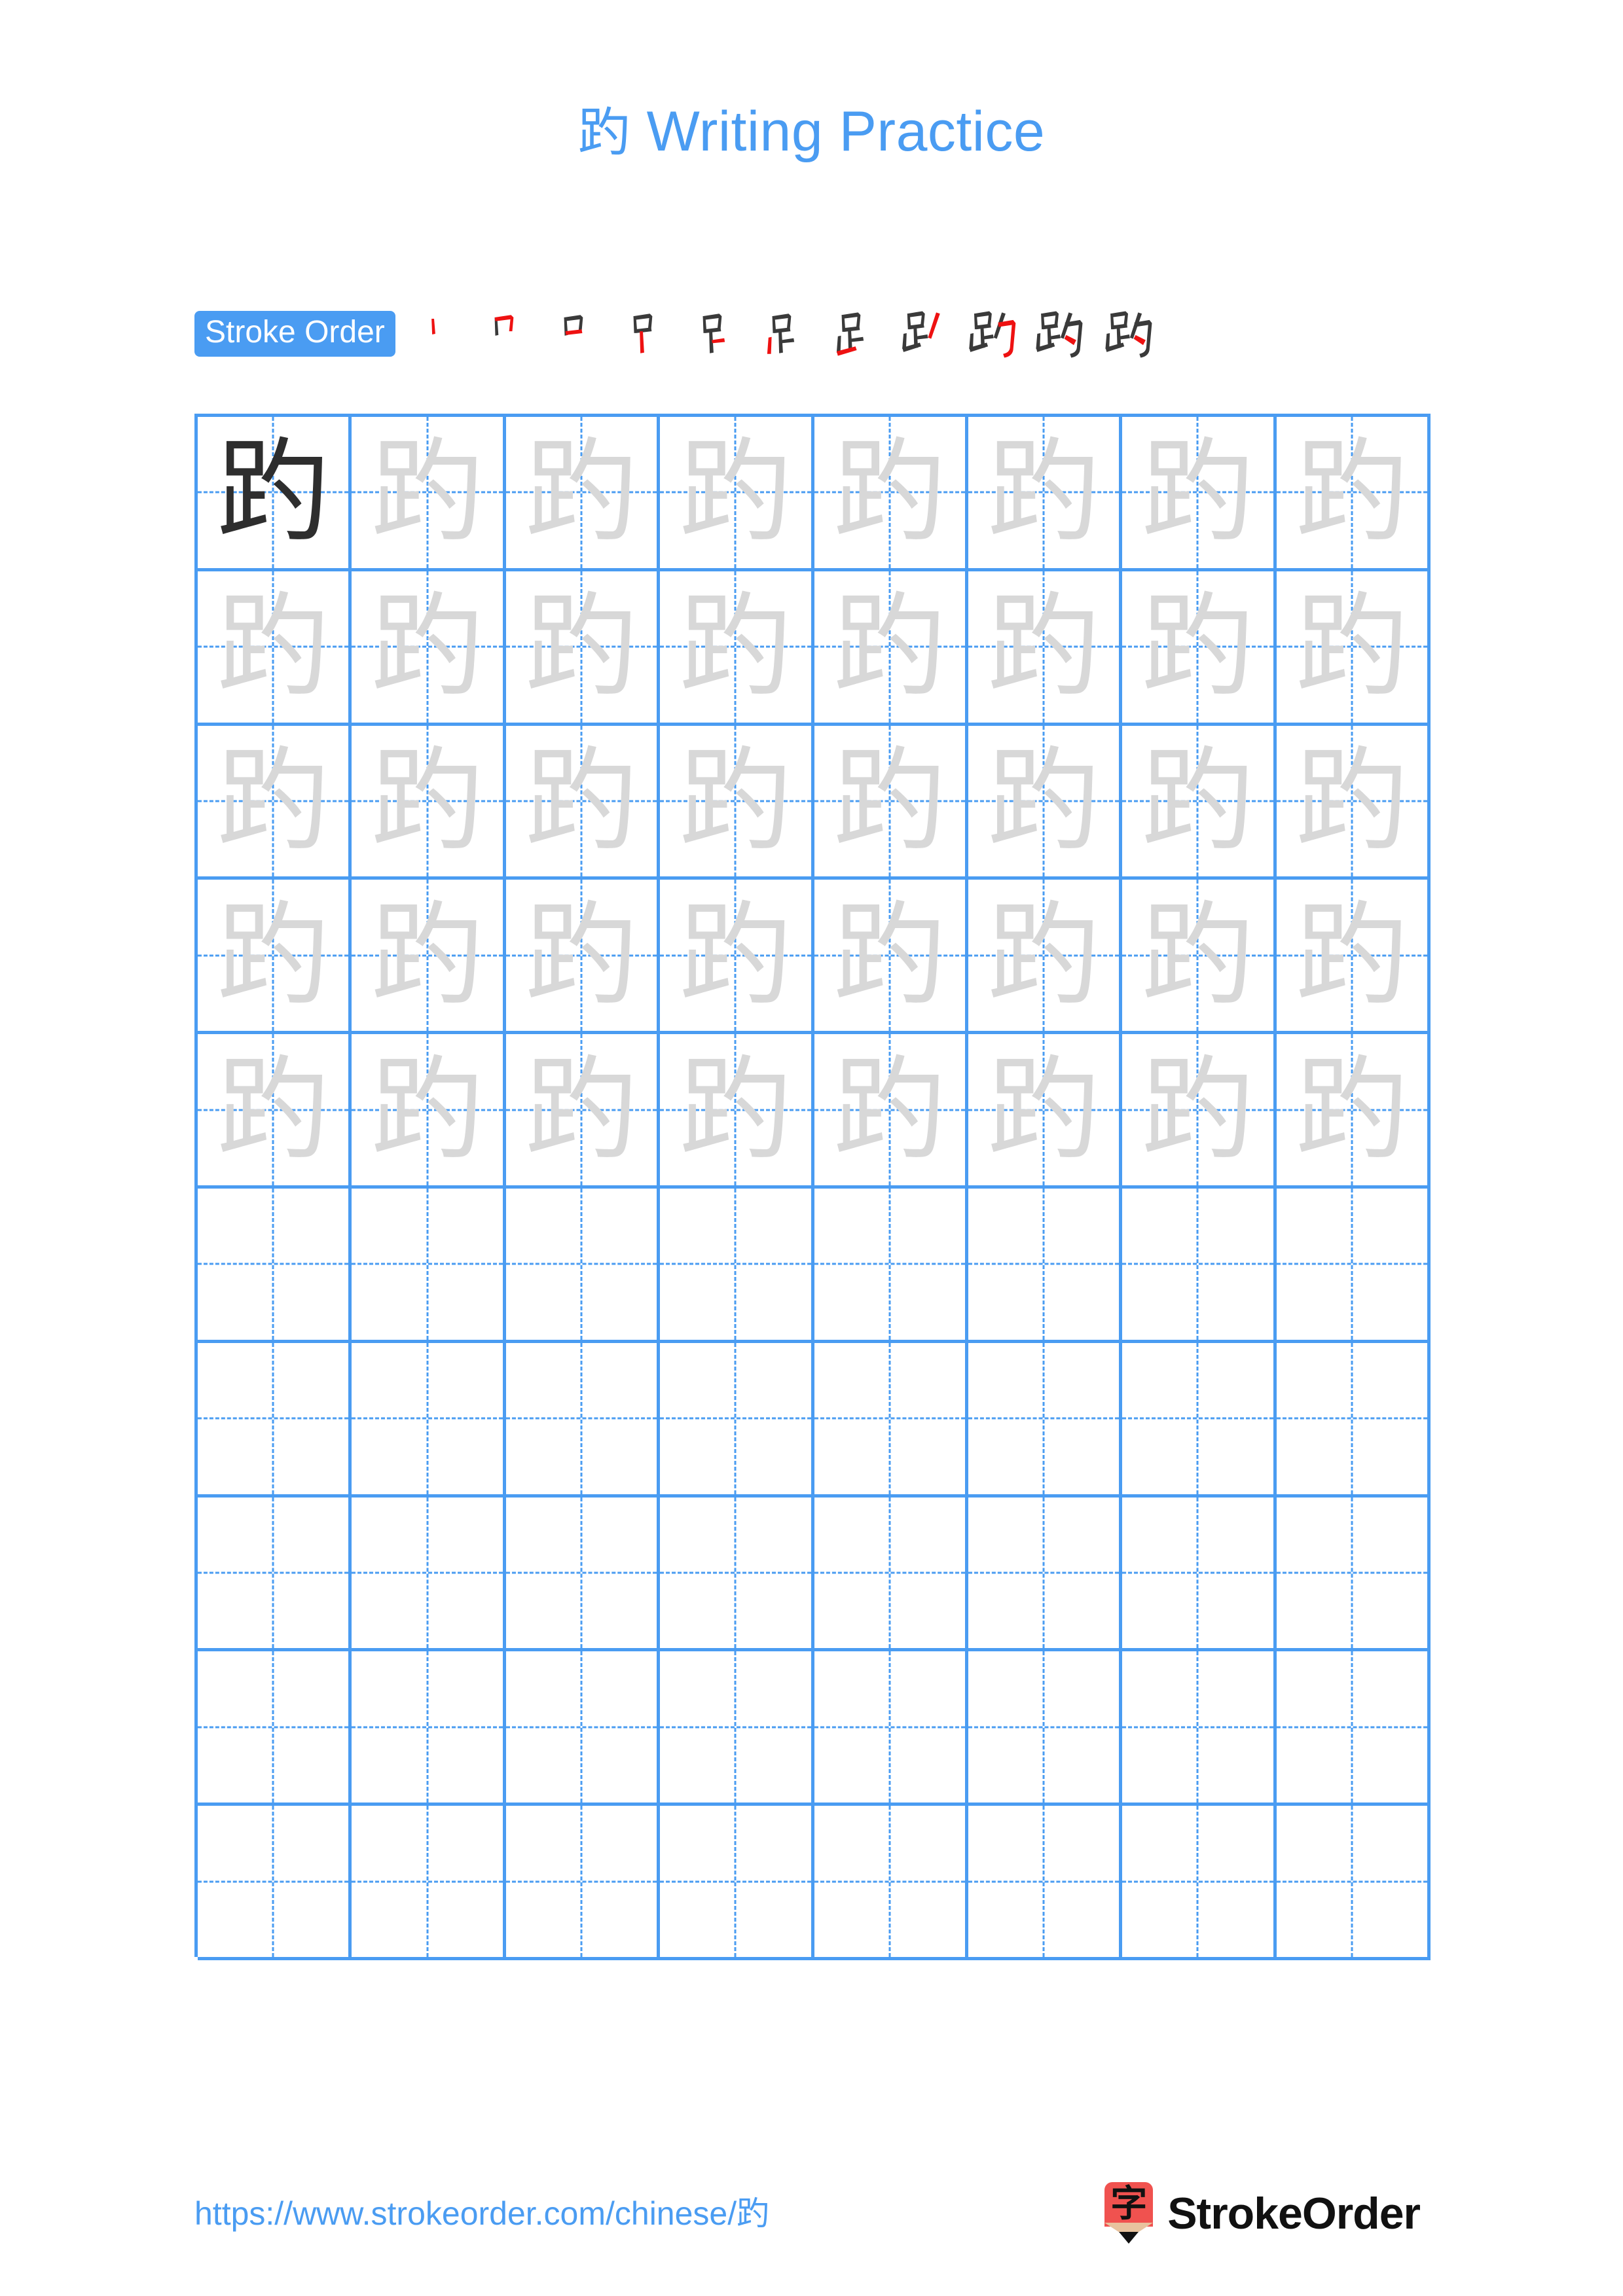 The image size is (1623, 2296). What do you see at coordinates (1262, 2213) in the screenshot?
I see `brand-logo: 字 StrokeOrder` at bounding box center [1262, 2213].